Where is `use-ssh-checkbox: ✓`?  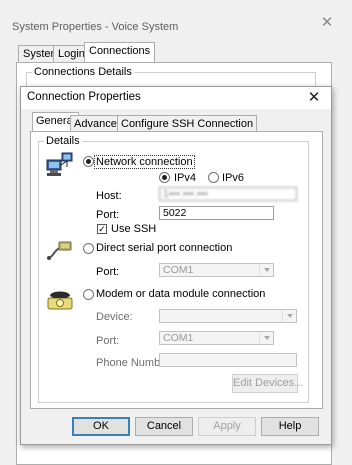 use-ssh-checkbox: ✓ is located at coordinates (102, 229).